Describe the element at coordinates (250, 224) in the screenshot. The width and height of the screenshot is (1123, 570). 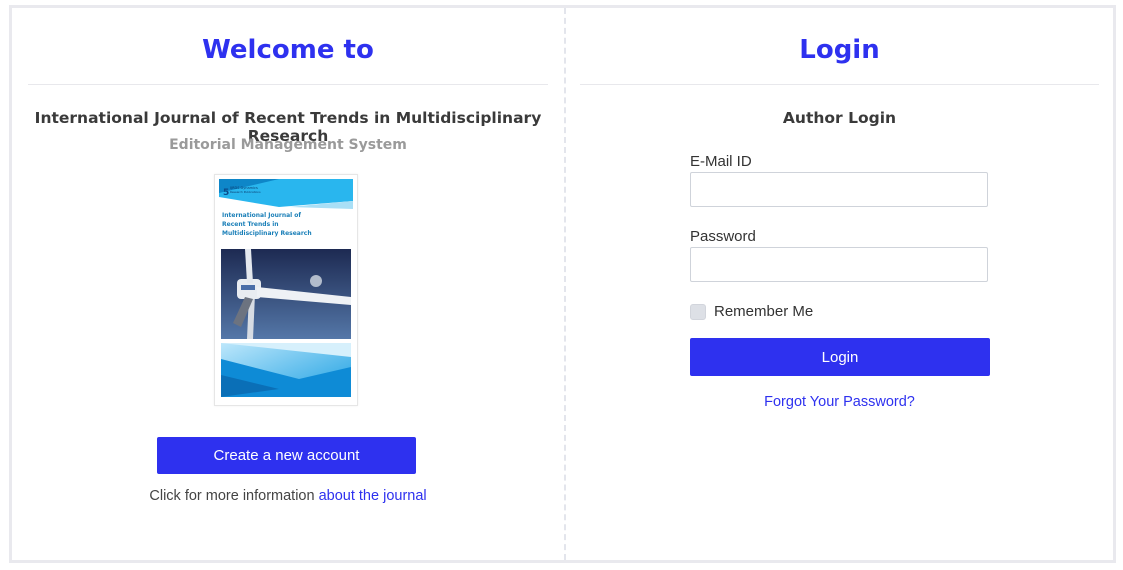
I see `cover-title-line-2: Recent Trends in` at that location.